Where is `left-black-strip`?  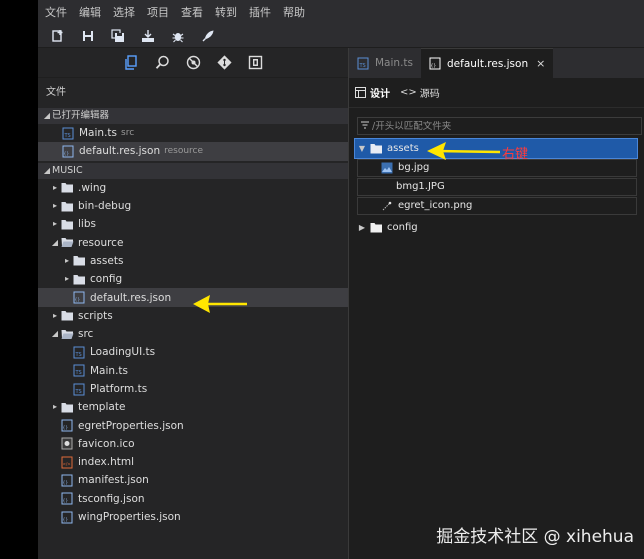 left-black-strip is located at coordinates (19, 279).